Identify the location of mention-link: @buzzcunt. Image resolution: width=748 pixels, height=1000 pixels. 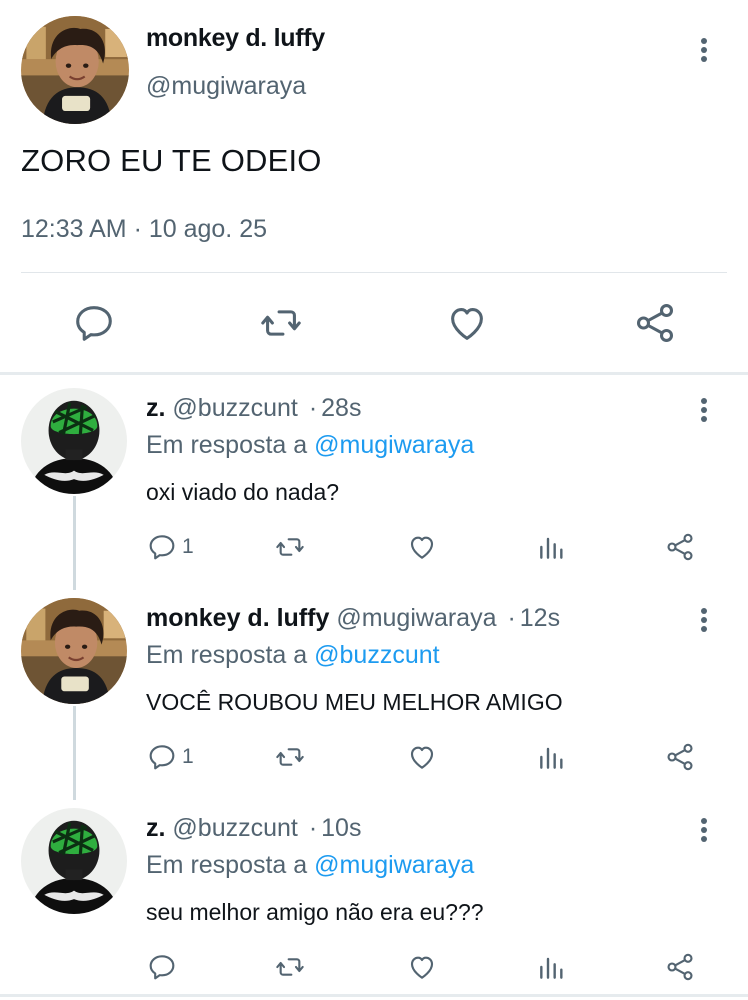
(376, 655).